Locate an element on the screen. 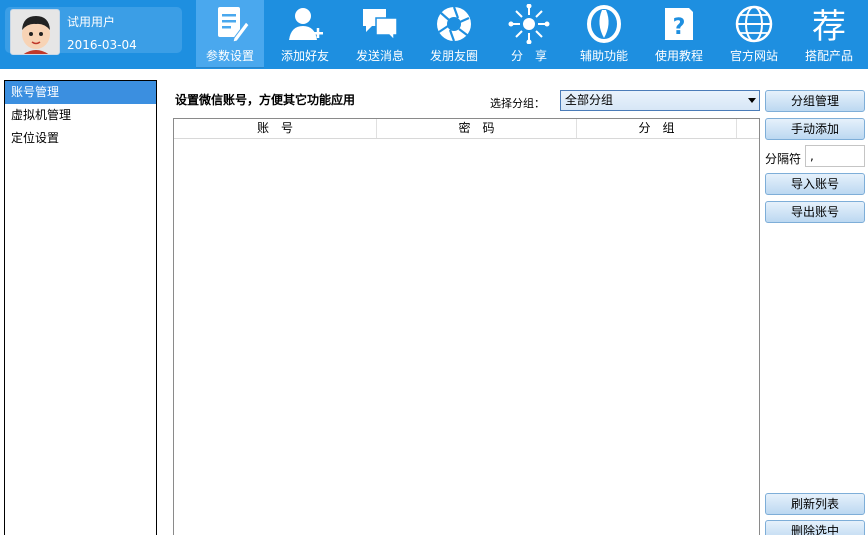  nav-tutorial: ? 使用教程 is located at coordinates (679, 34).